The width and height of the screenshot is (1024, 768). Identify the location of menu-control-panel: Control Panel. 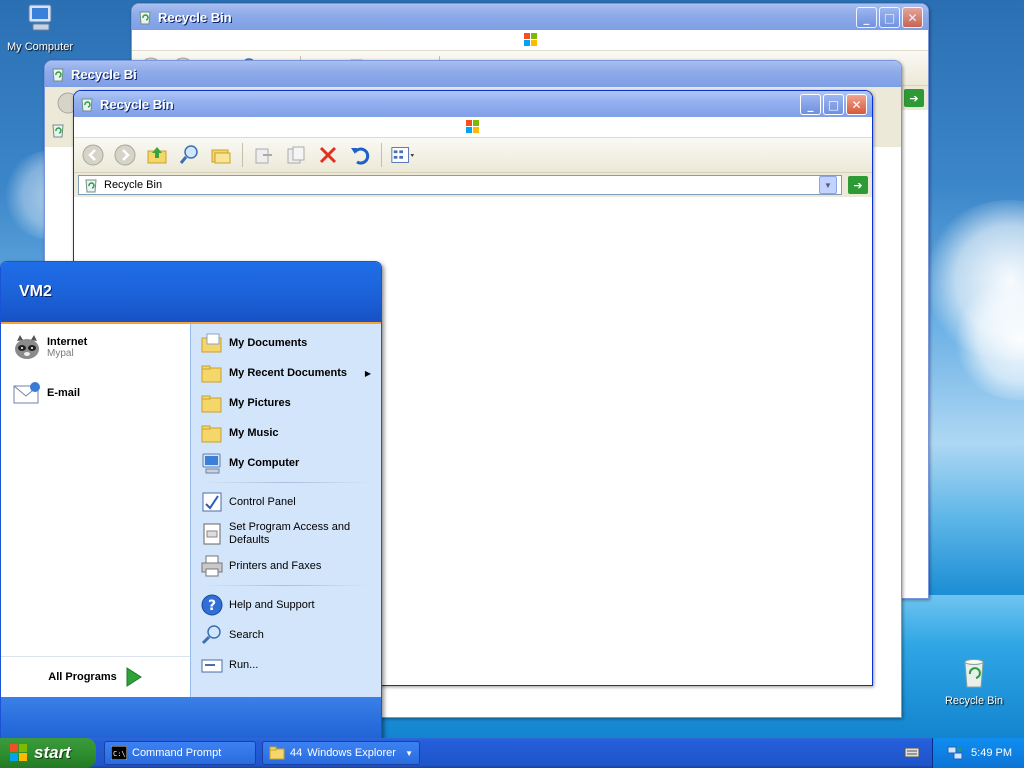
(286, 502).